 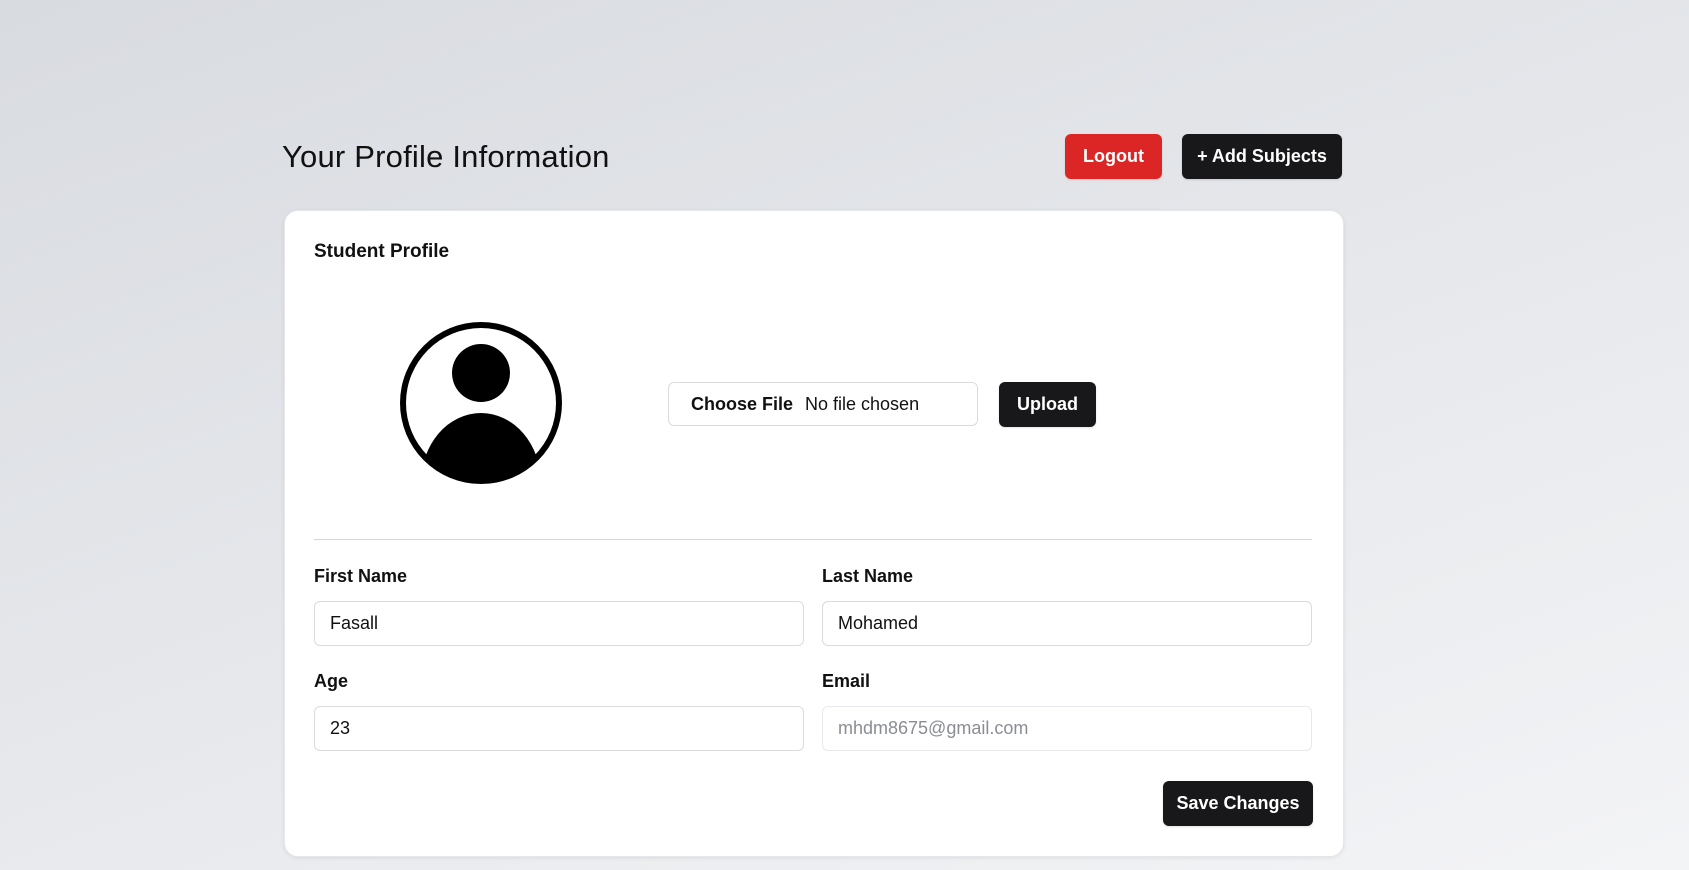 What do you see at coordinates (382, 251) in the screenshot?
I see `card-title: Student Profile` at bounding box center [382, 251].